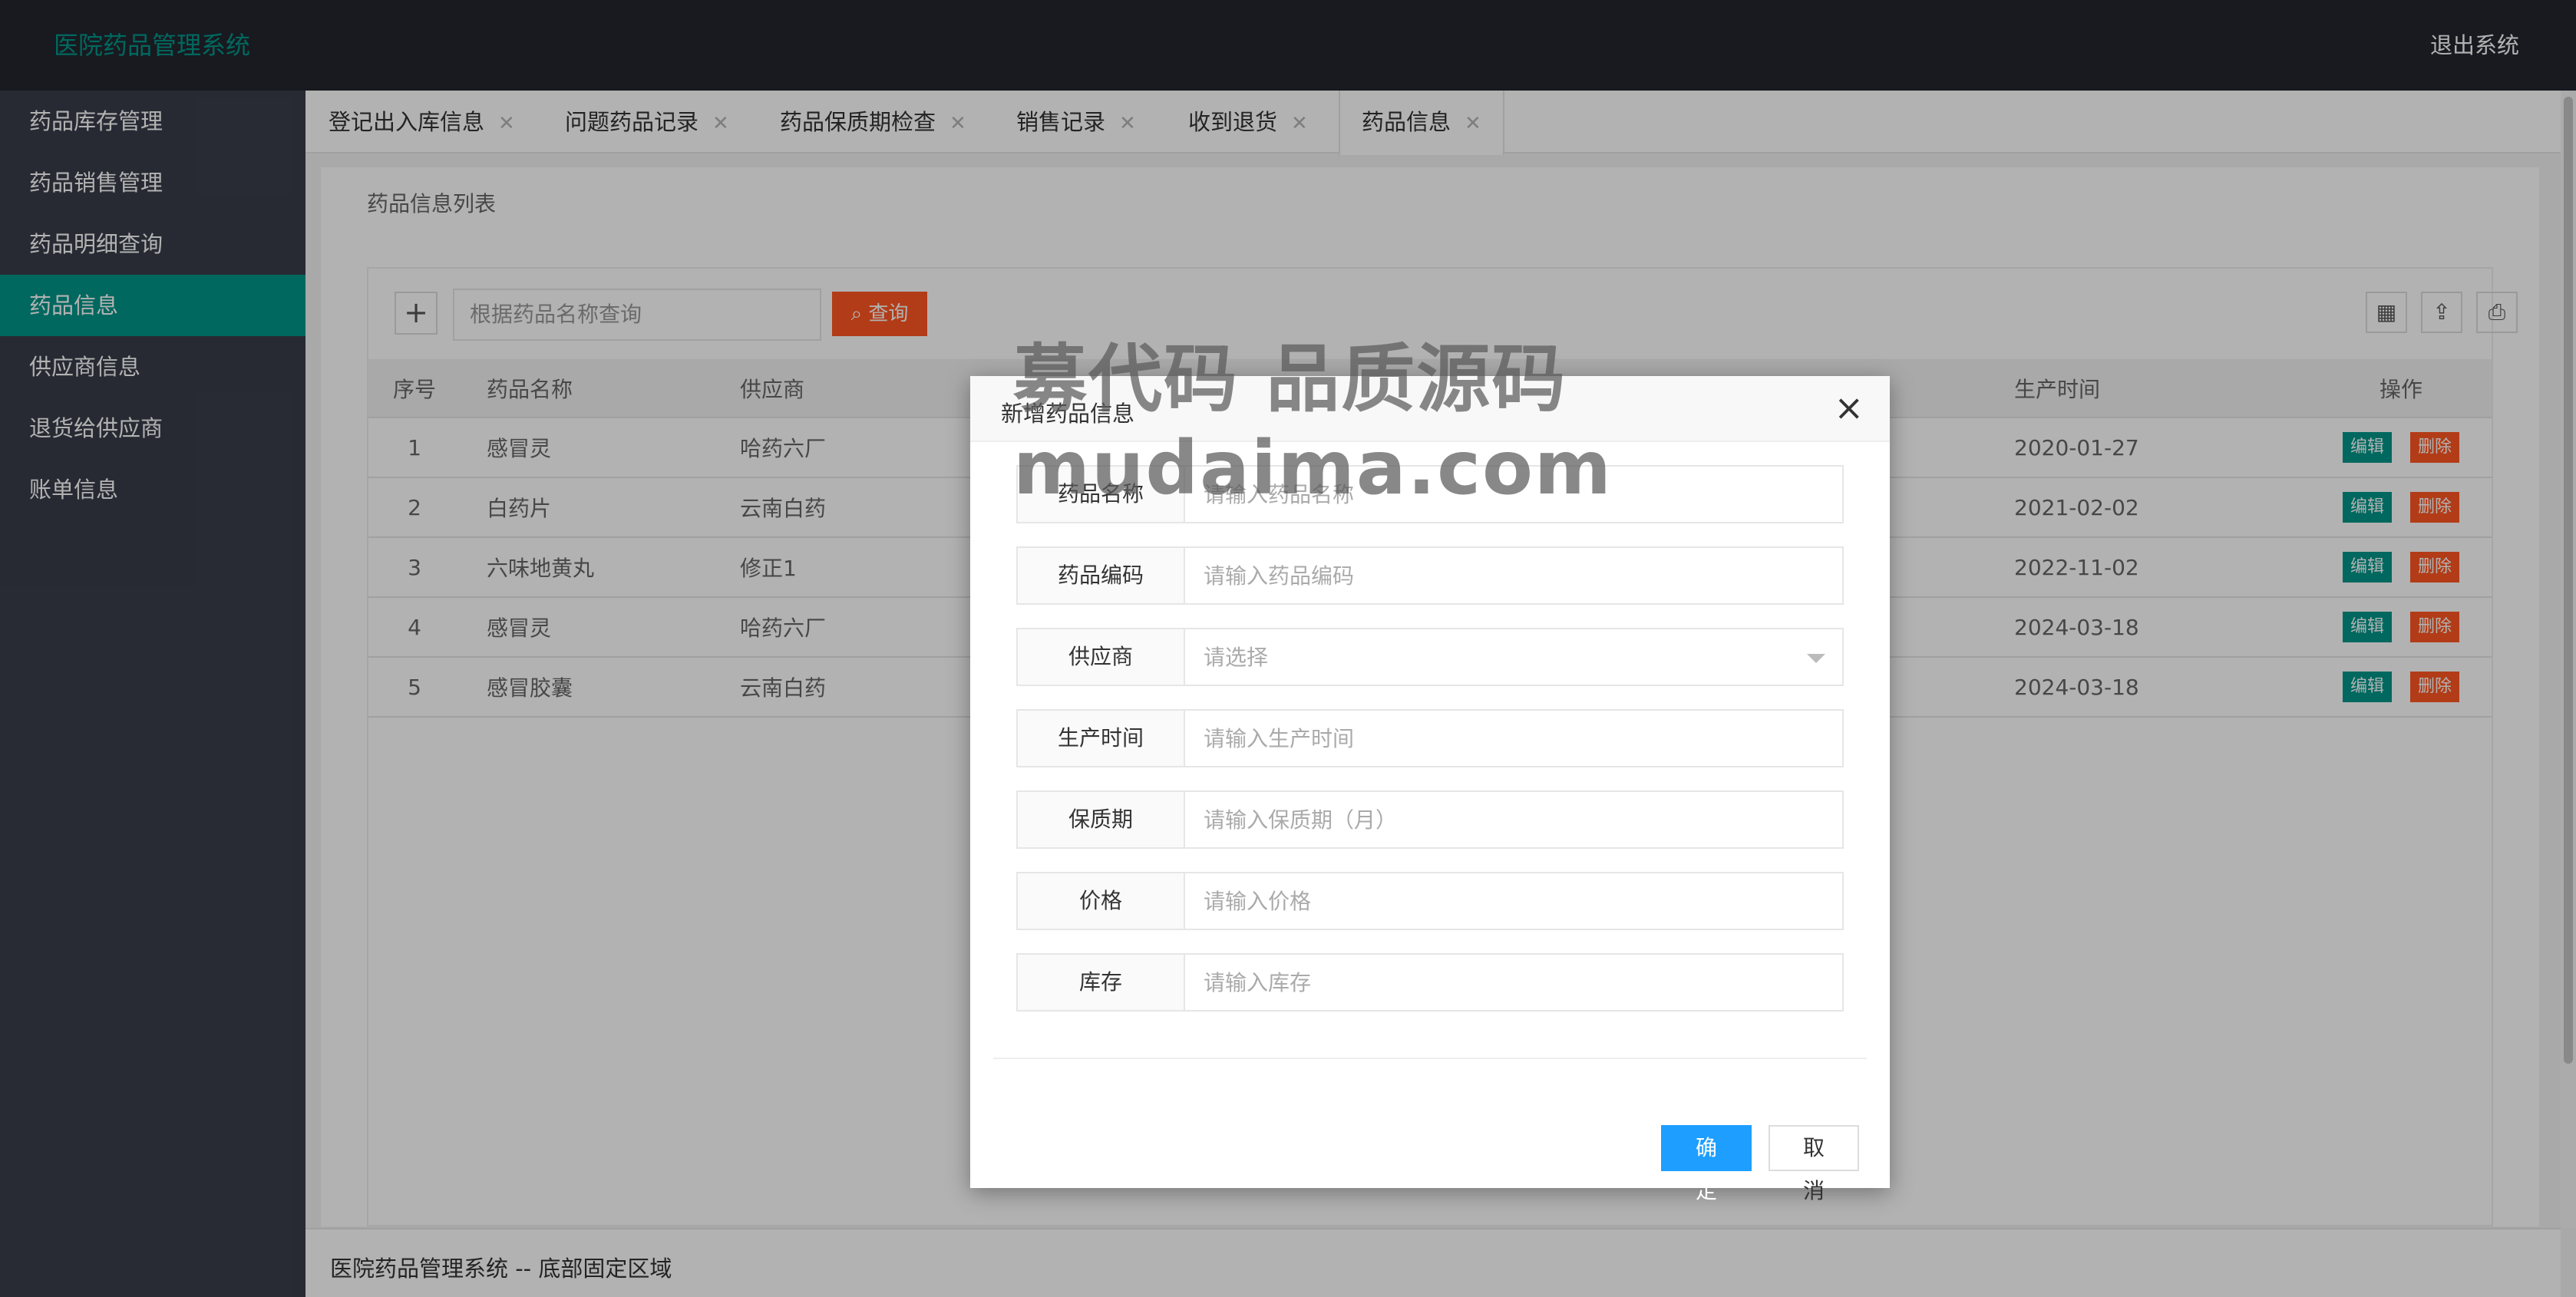  Describe the element at coordinates (1513, 819) in the screenshot. I see `shelf-life-input` at that location.